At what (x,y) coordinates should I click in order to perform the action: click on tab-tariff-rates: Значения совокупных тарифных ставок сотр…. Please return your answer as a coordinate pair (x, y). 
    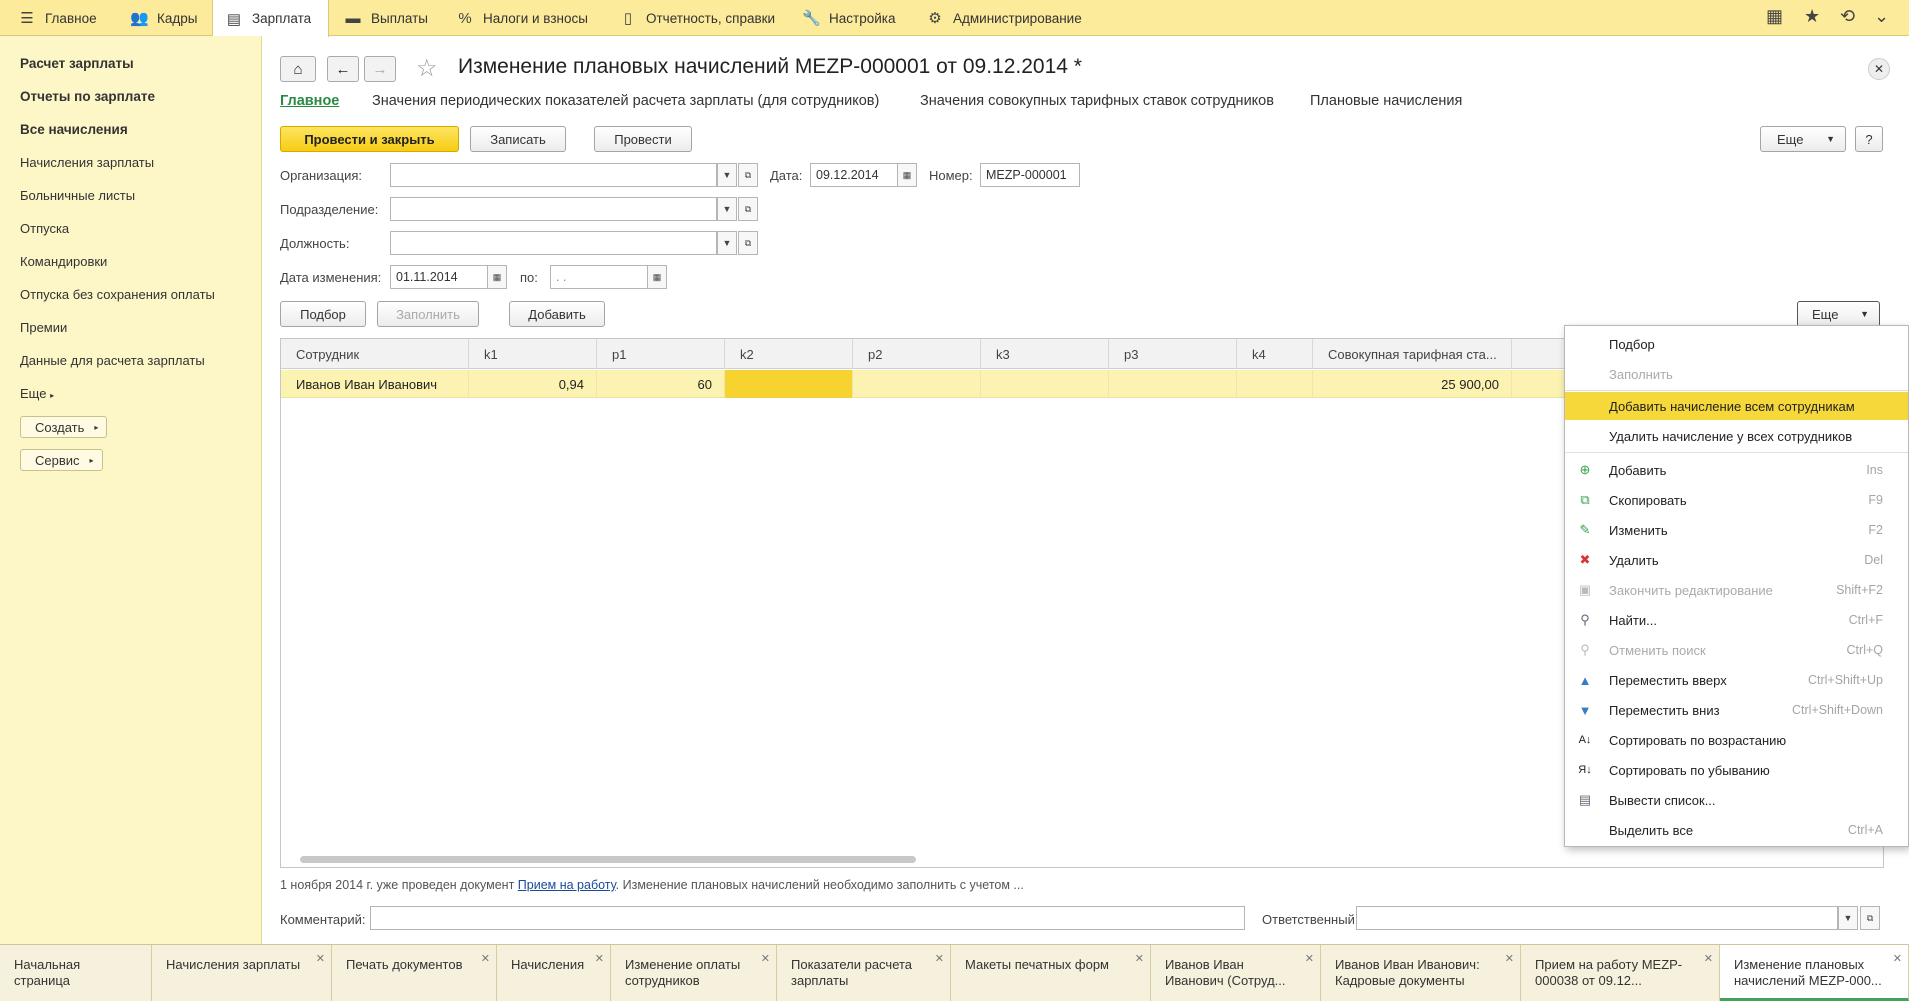
    Looking at the image, I should click on (1097, 101).